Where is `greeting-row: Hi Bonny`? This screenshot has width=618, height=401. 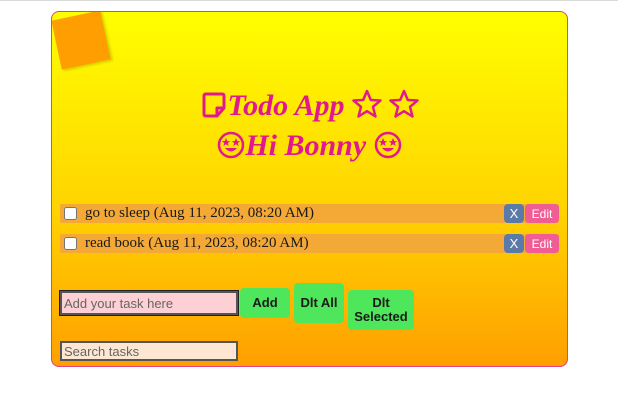
greeting-row: Hi Bonny is located at coordinates (309, 148).